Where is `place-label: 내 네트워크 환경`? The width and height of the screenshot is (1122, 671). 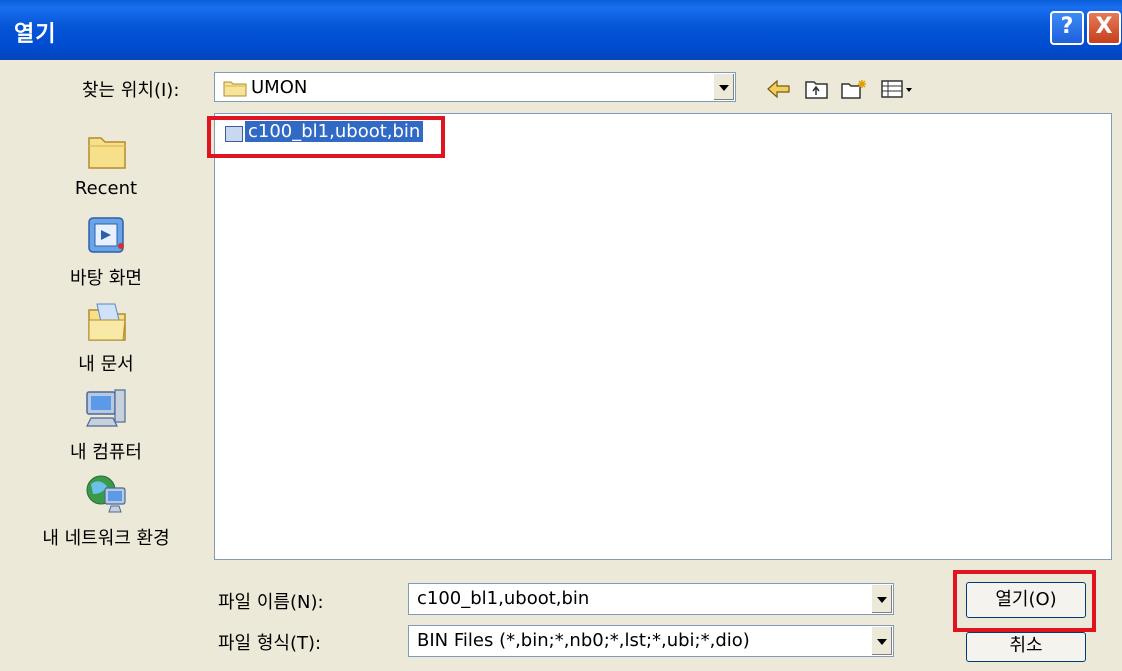
place-label: 내 네트워크 환경 is located at coordinates (106, 538).